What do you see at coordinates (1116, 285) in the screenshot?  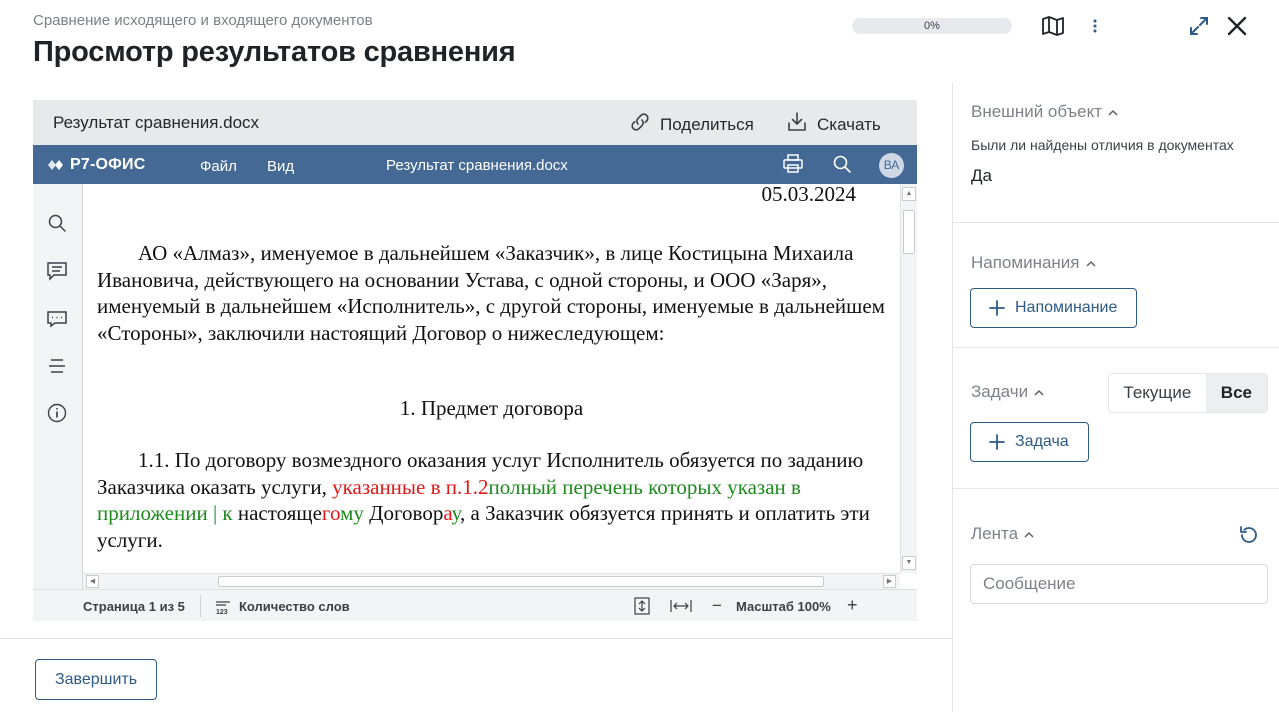 I see `reminders-section: Напоминания Напоминание` at bounding box center [1116, 285].